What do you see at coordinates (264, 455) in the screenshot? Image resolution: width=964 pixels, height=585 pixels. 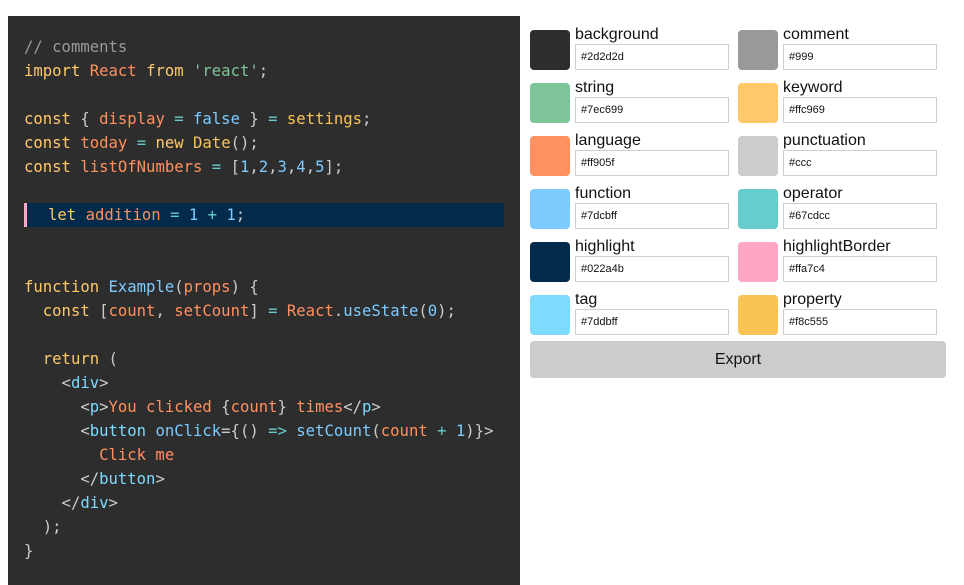 I see `code-line: Click me` at bounding box center [264, 455].